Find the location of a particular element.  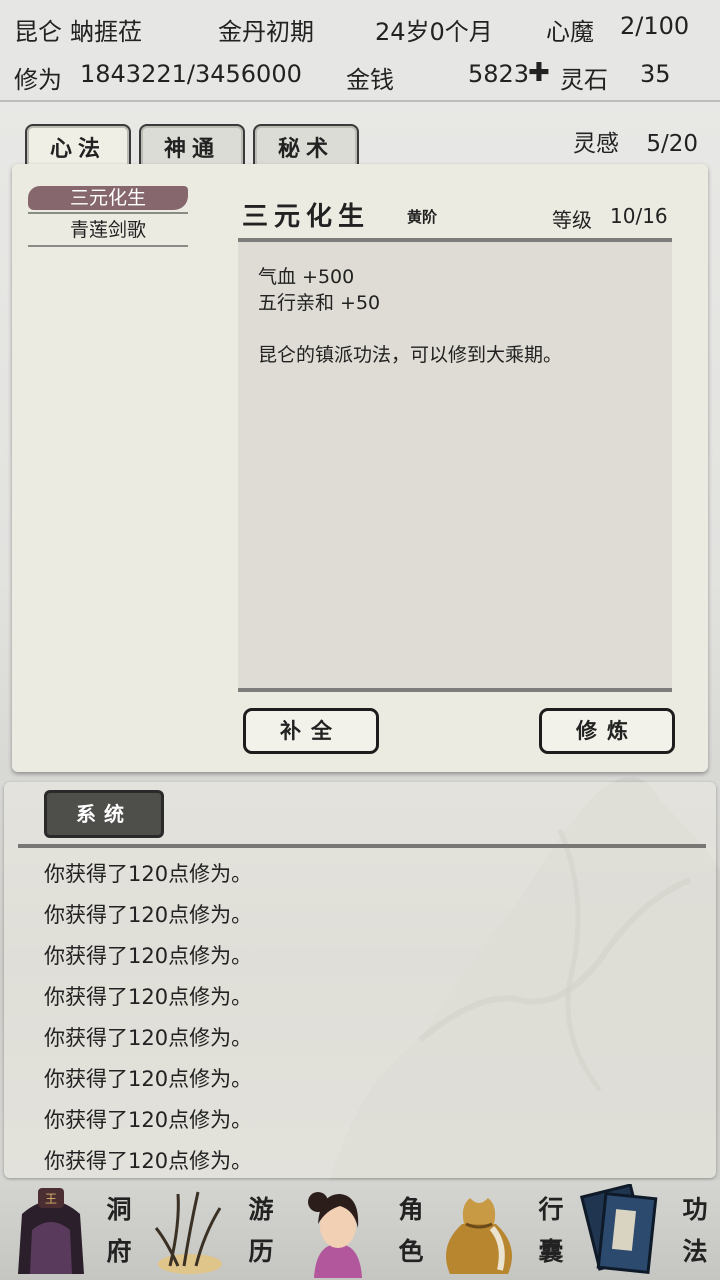

level-value: 10/16 is located at coordinates (639, 216).